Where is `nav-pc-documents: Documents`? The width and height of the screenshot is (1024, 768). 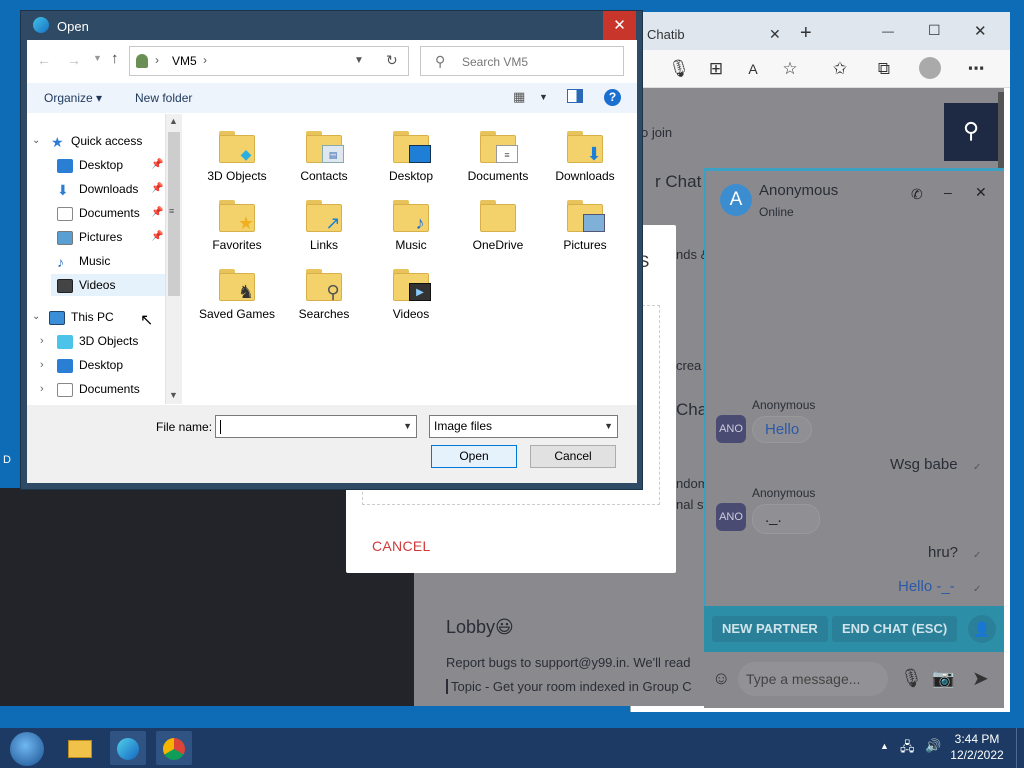
nav-pc-documents: Documents is located at coordinates (98, 389).